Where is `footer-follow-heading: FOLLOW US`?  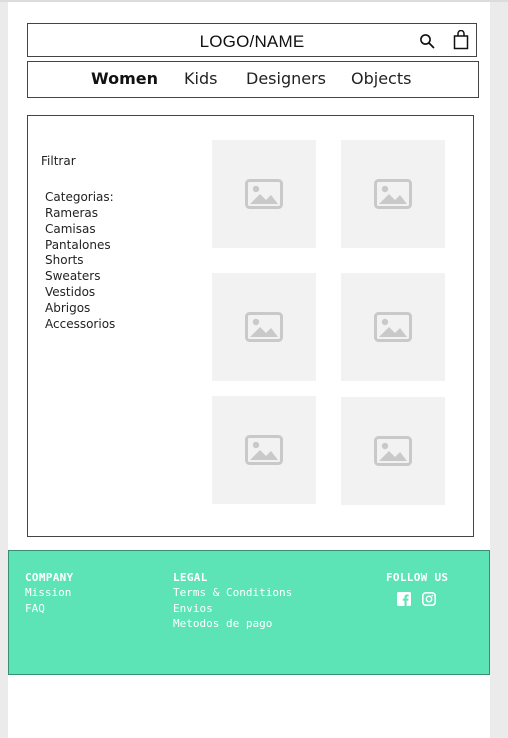 footer-follow-heading: FOLLOW US is located at coordinates (417, 577).